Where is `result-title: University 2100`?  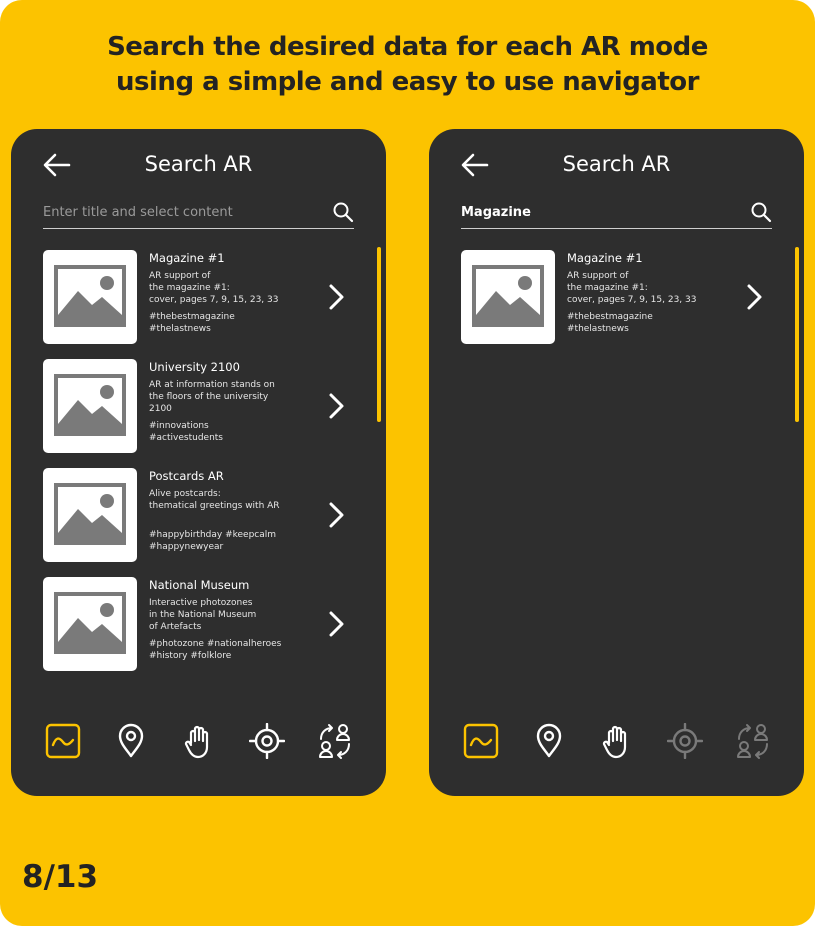
result-title: University 2100 is located at coordinates (194, 367).